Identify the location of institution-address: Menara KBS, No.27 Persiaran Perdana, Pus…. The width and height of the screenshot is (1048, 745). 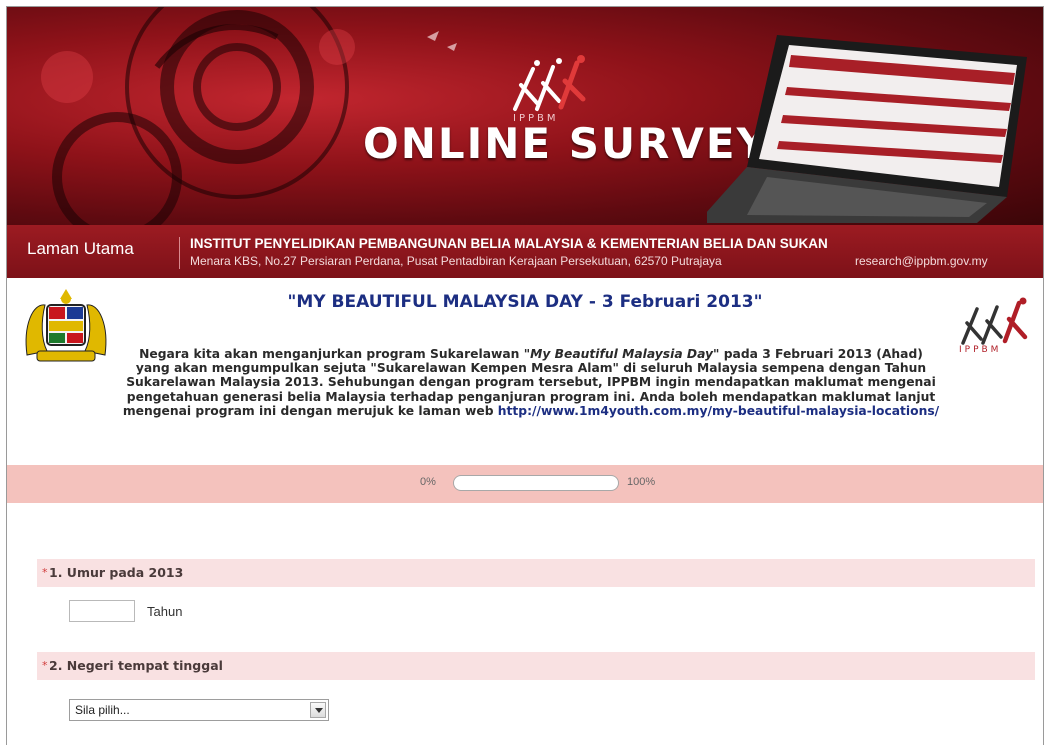
(456, 261).